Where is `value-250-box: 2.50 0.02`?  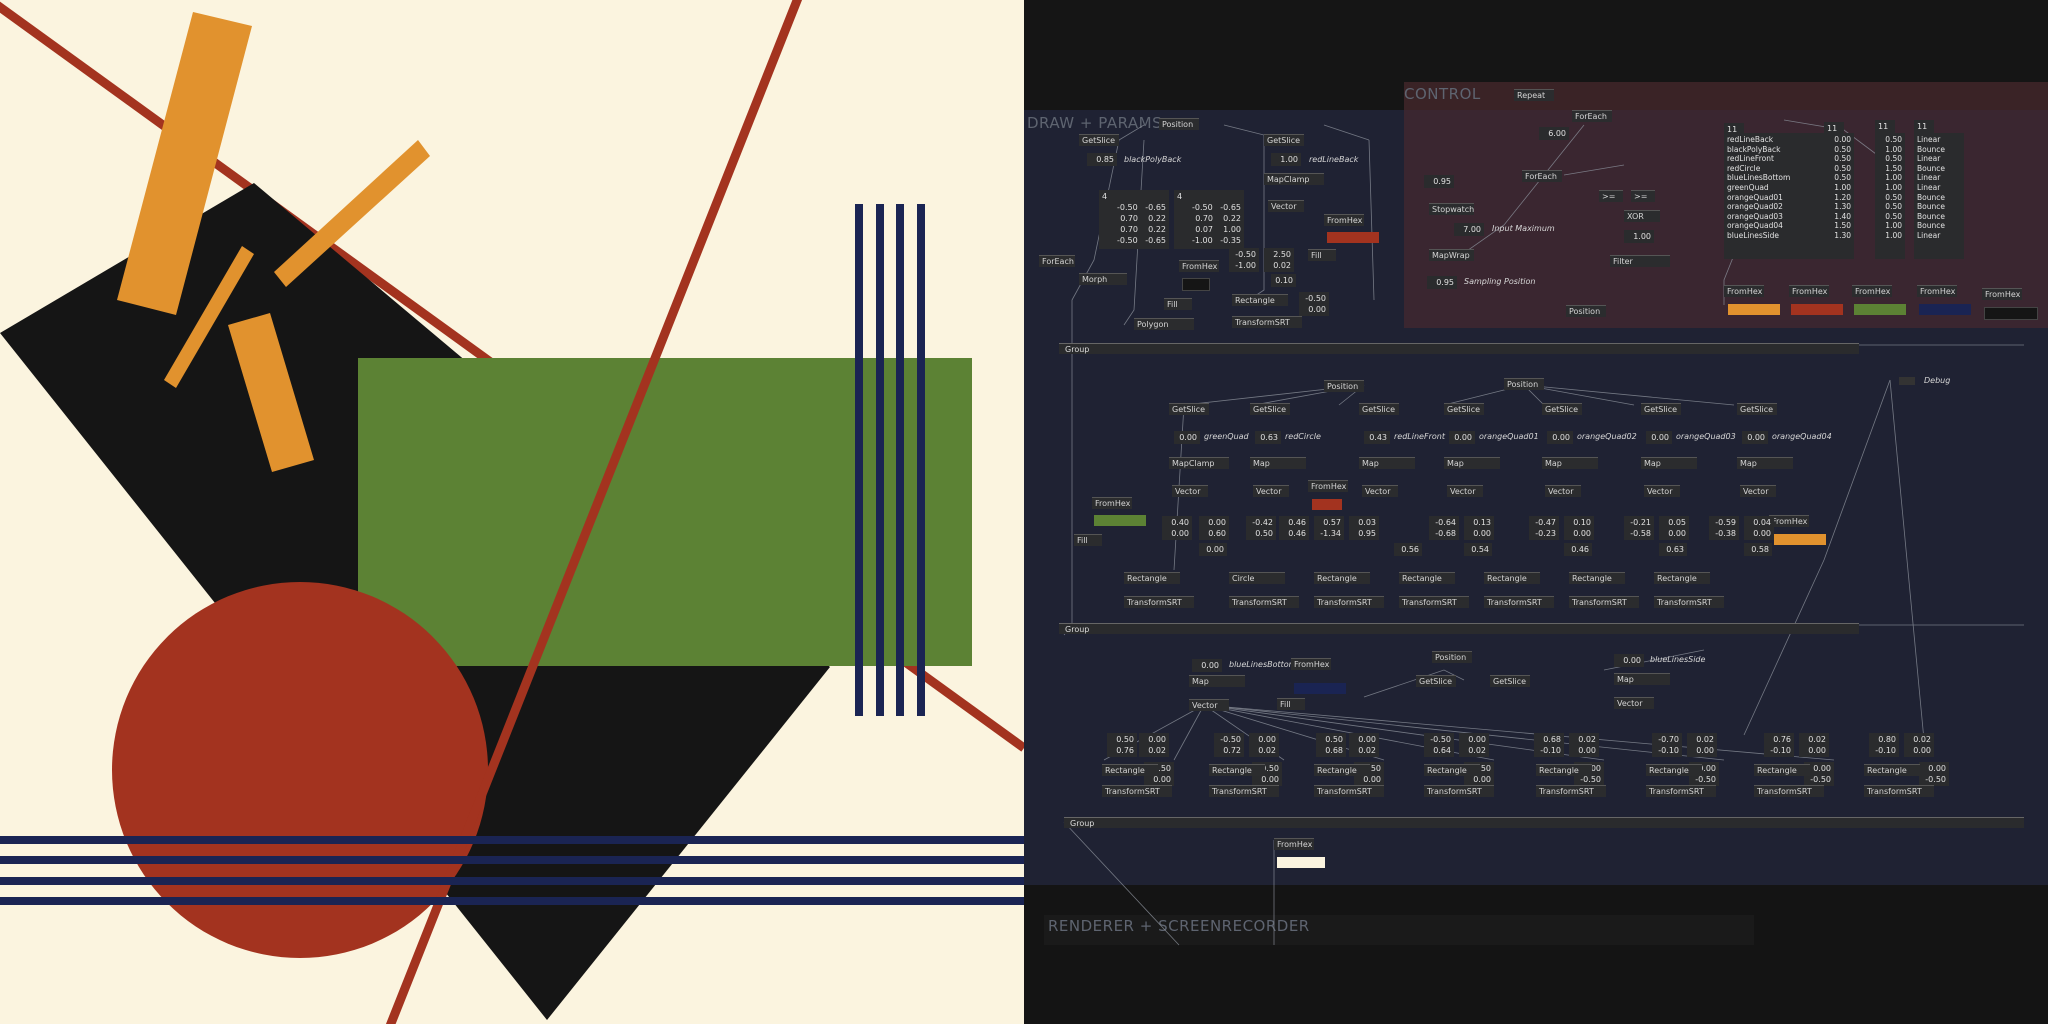
value-250-box: 2.50 0.02 is located at coordinates (1279, 260).